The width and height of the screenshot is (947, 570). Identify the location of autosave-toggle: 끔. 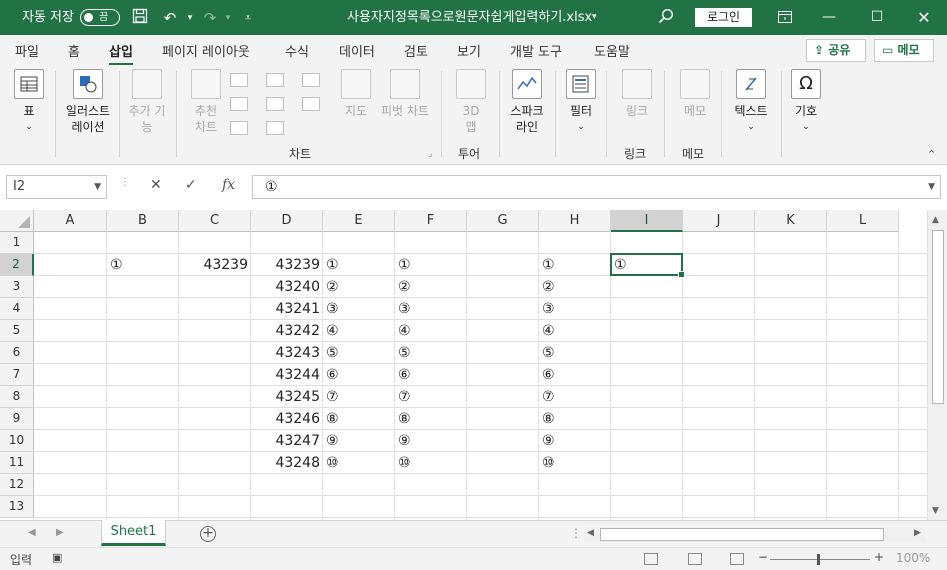
(100, 17).